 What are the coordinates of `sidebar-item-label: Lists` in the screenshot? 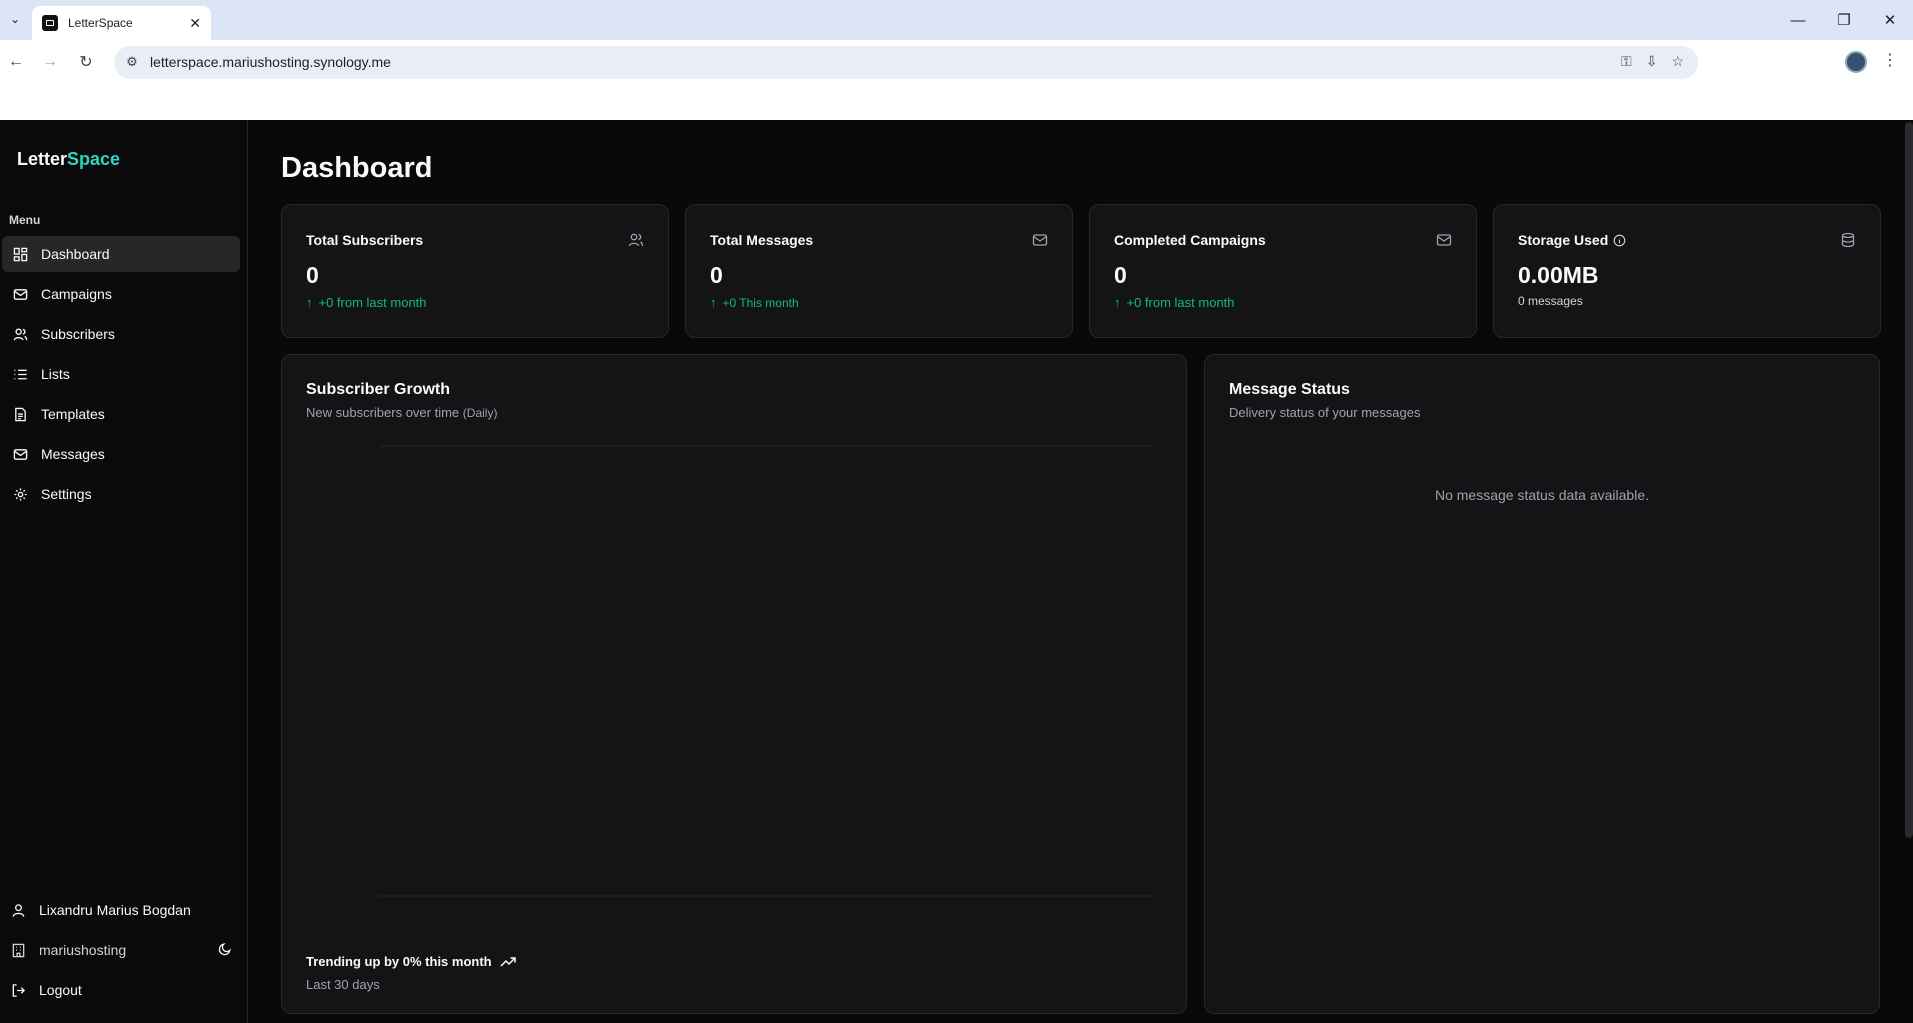 It's located at (55, 374).